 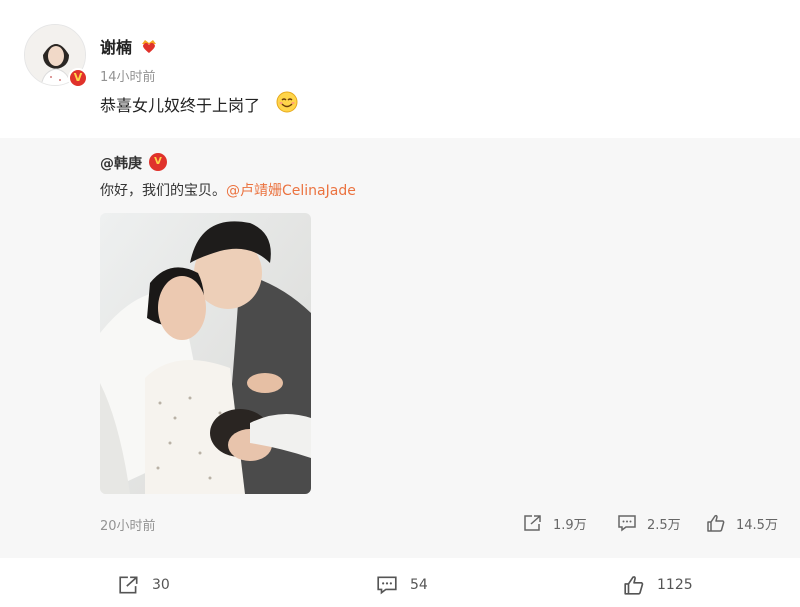 What do you see at coordinates (287, 104) in the screenshot?
I see `smile-emoji-icon` at bounding box center [287, 104].